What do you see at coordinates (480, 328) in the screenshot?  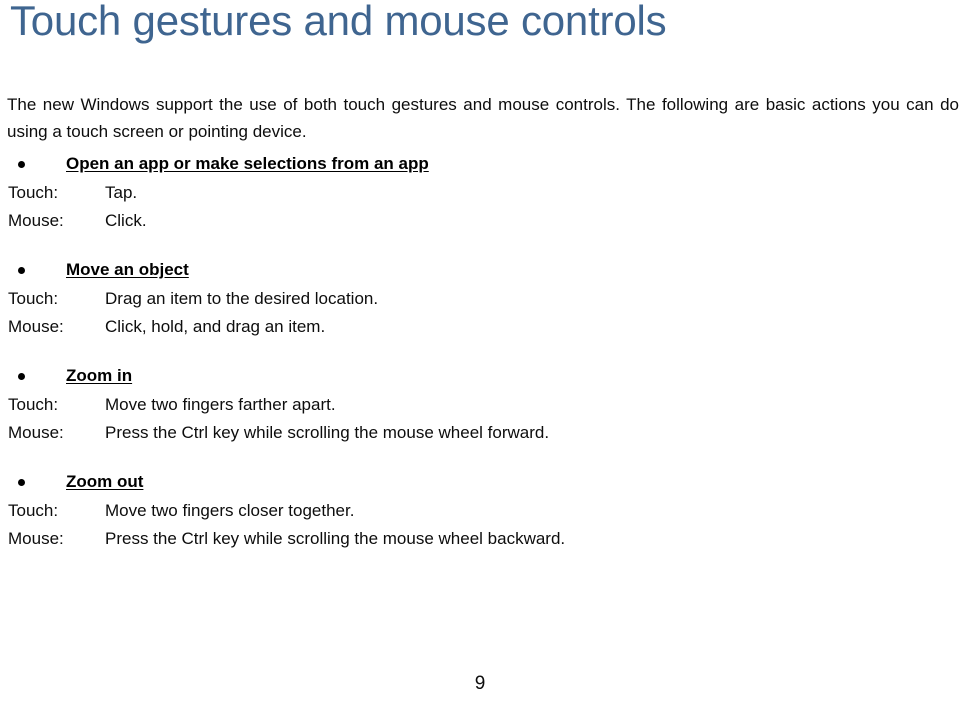 I see `mouse-row: Mouse: Click, hold, and drag an item.` at bounding box center [480, 328].